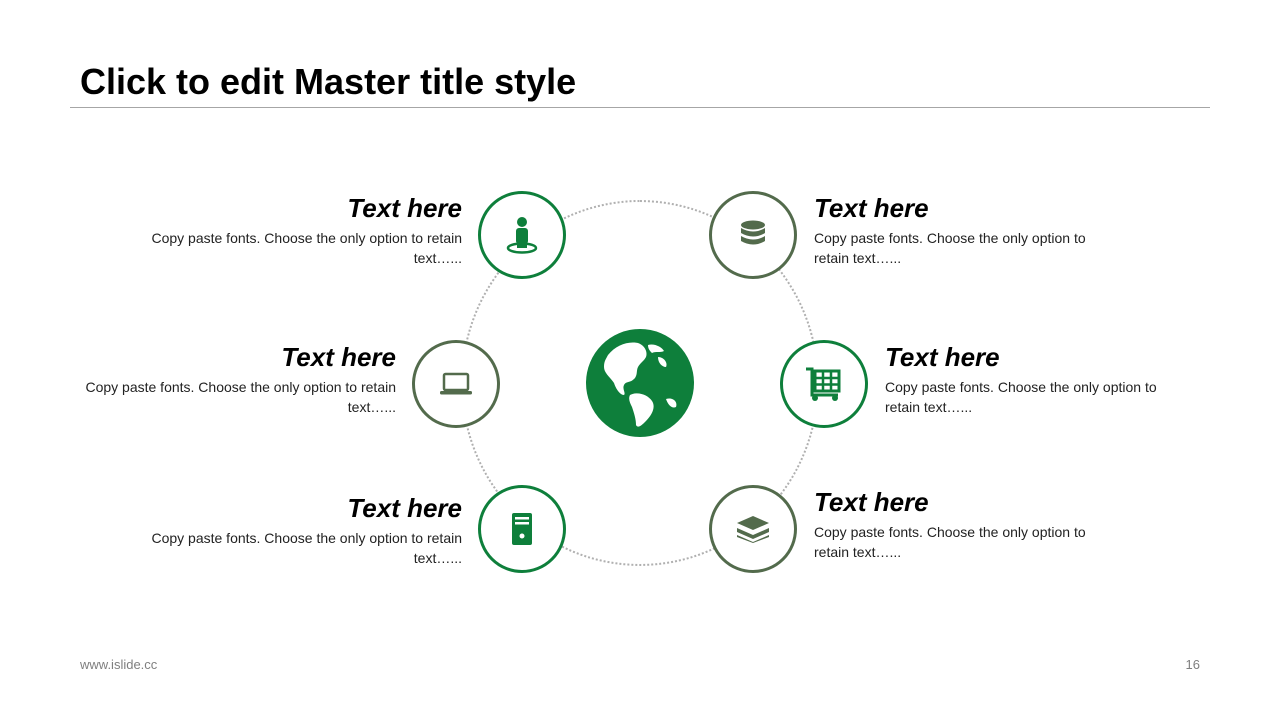 This screenshot has width=1280, height=720. Describe the element at coordinates (1192, 664) in the screenshot. I see `page-number: 16` at that location.